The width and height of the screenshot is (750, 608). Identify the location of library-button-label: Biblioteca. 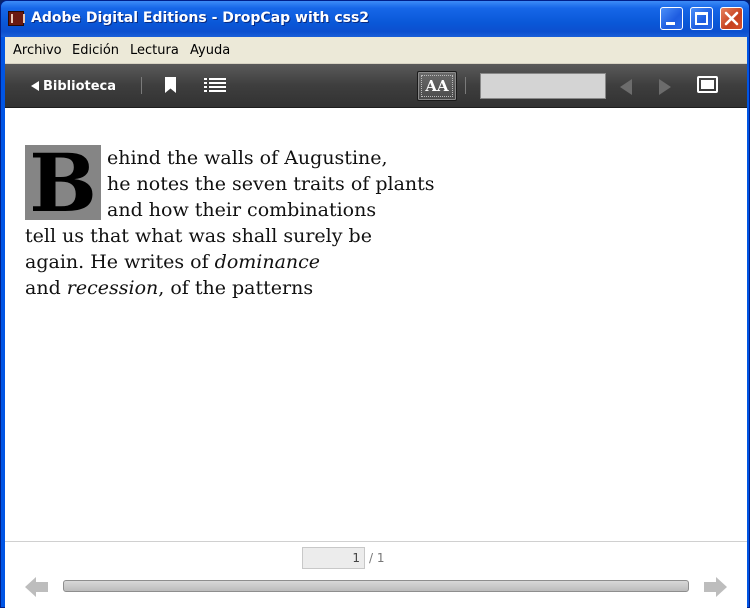
(80, 86).